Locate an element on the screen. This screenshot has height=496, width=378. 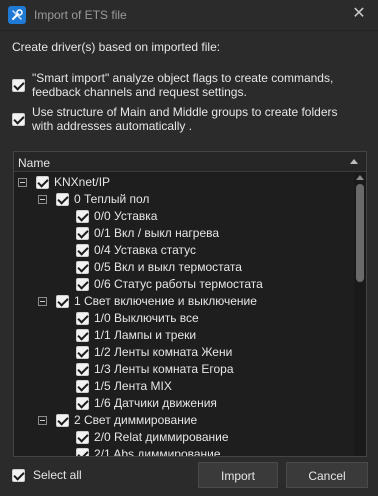
tree-item-label: KNXnet/IP is located at coordinates (82, 182).